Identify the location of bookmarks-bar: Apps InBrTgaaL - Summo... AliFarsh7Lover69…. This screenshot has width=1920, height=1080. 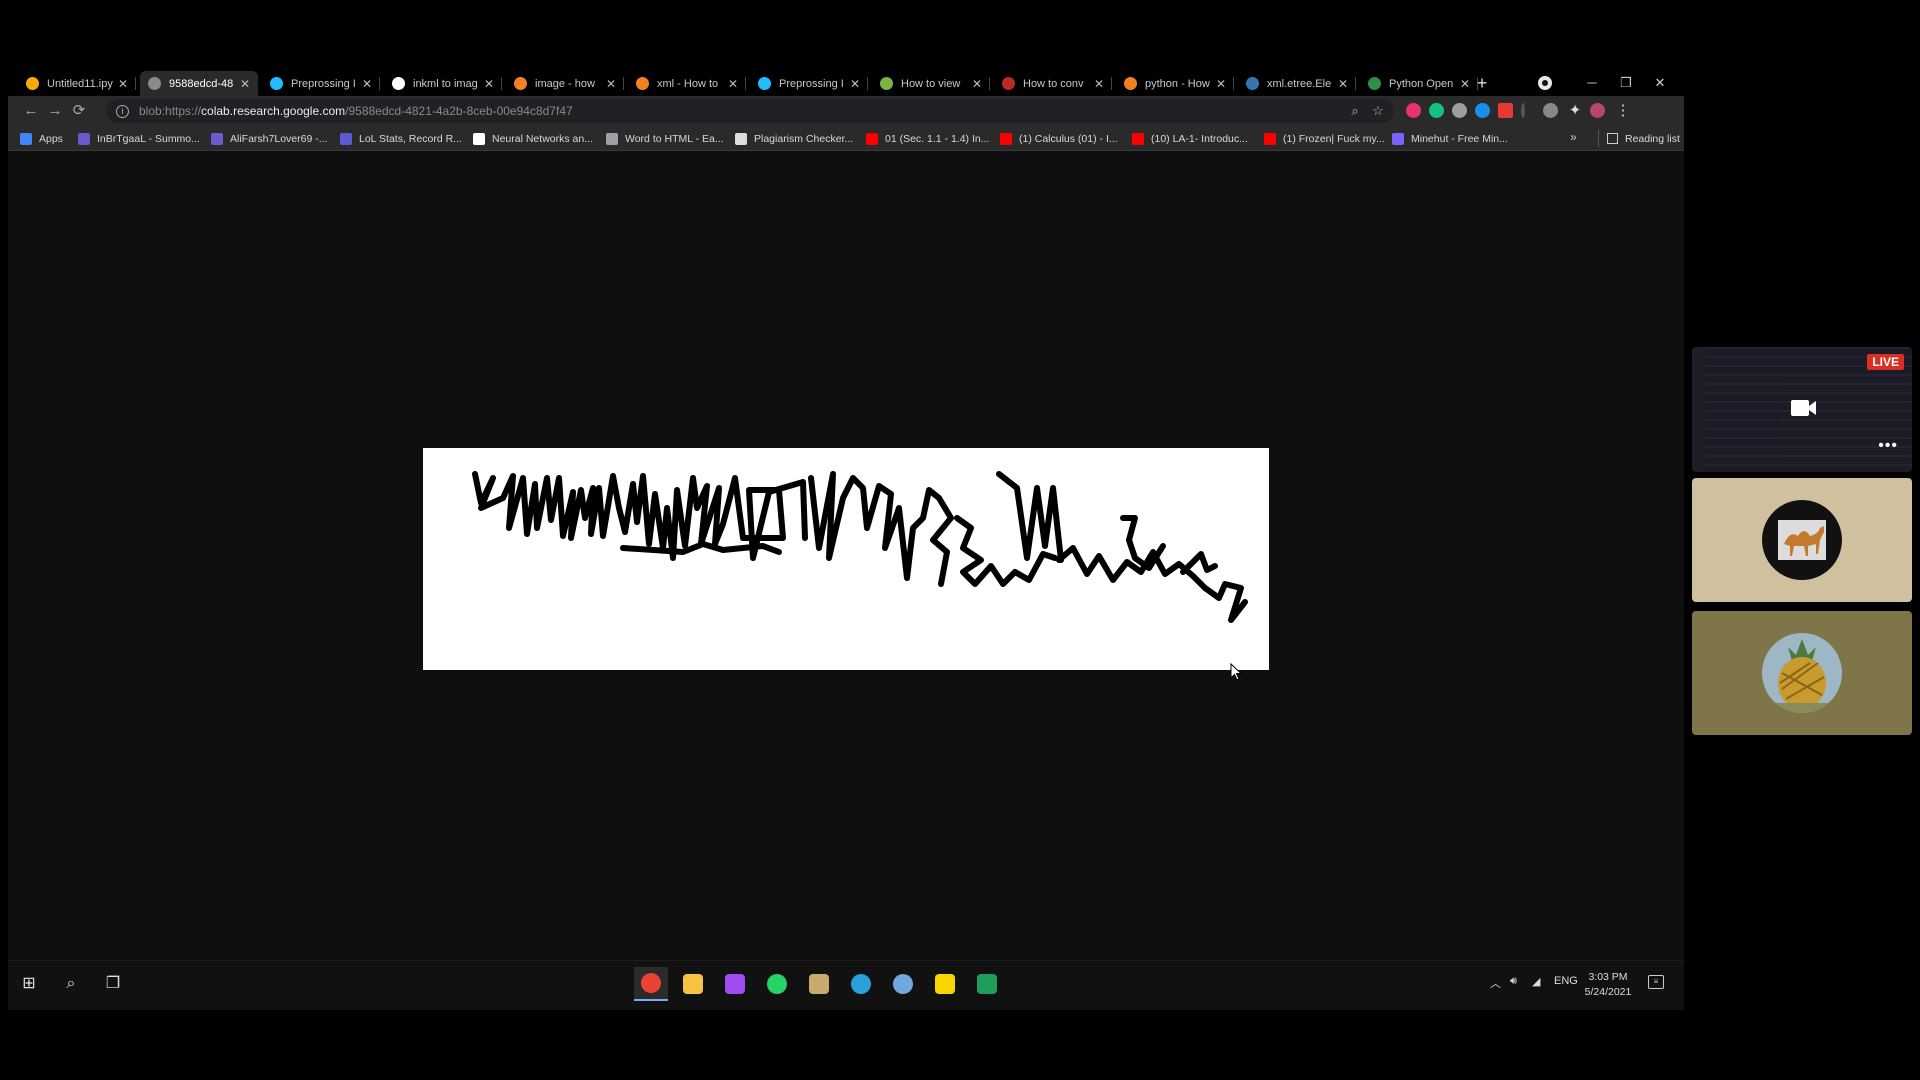
(846, 138).